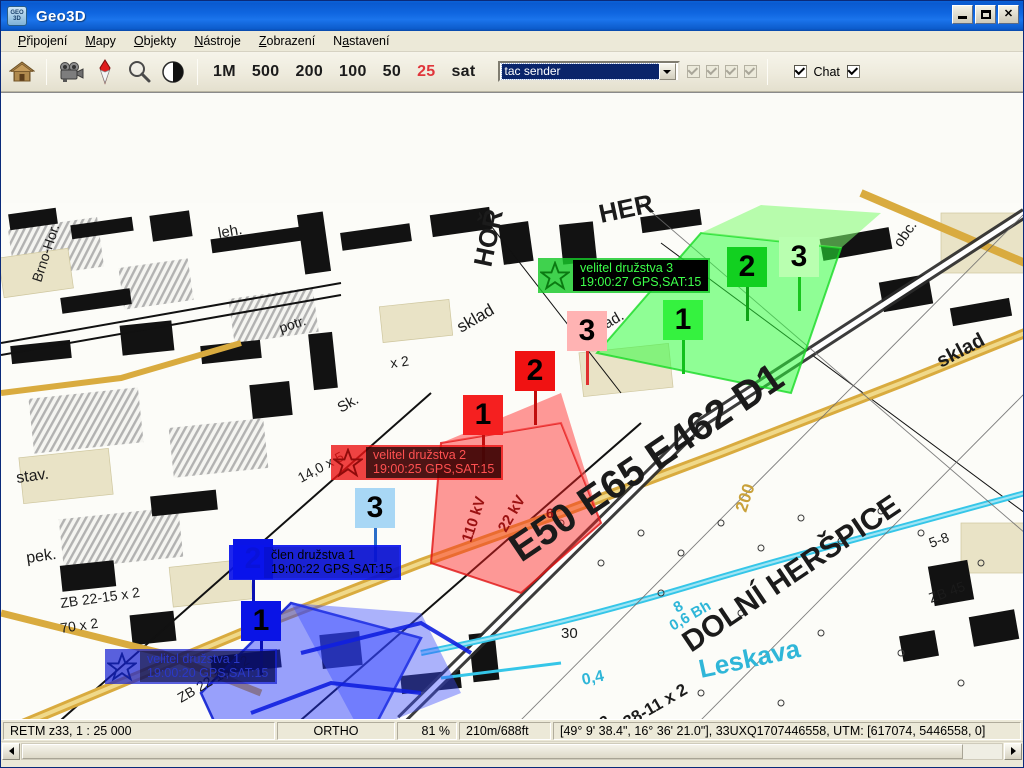 The height and width of the screenshot is (768, 1024). Describe the element at coordinates (155, 41) in the screenshot. I see `menu-item-objekty: Objekty` at that location.